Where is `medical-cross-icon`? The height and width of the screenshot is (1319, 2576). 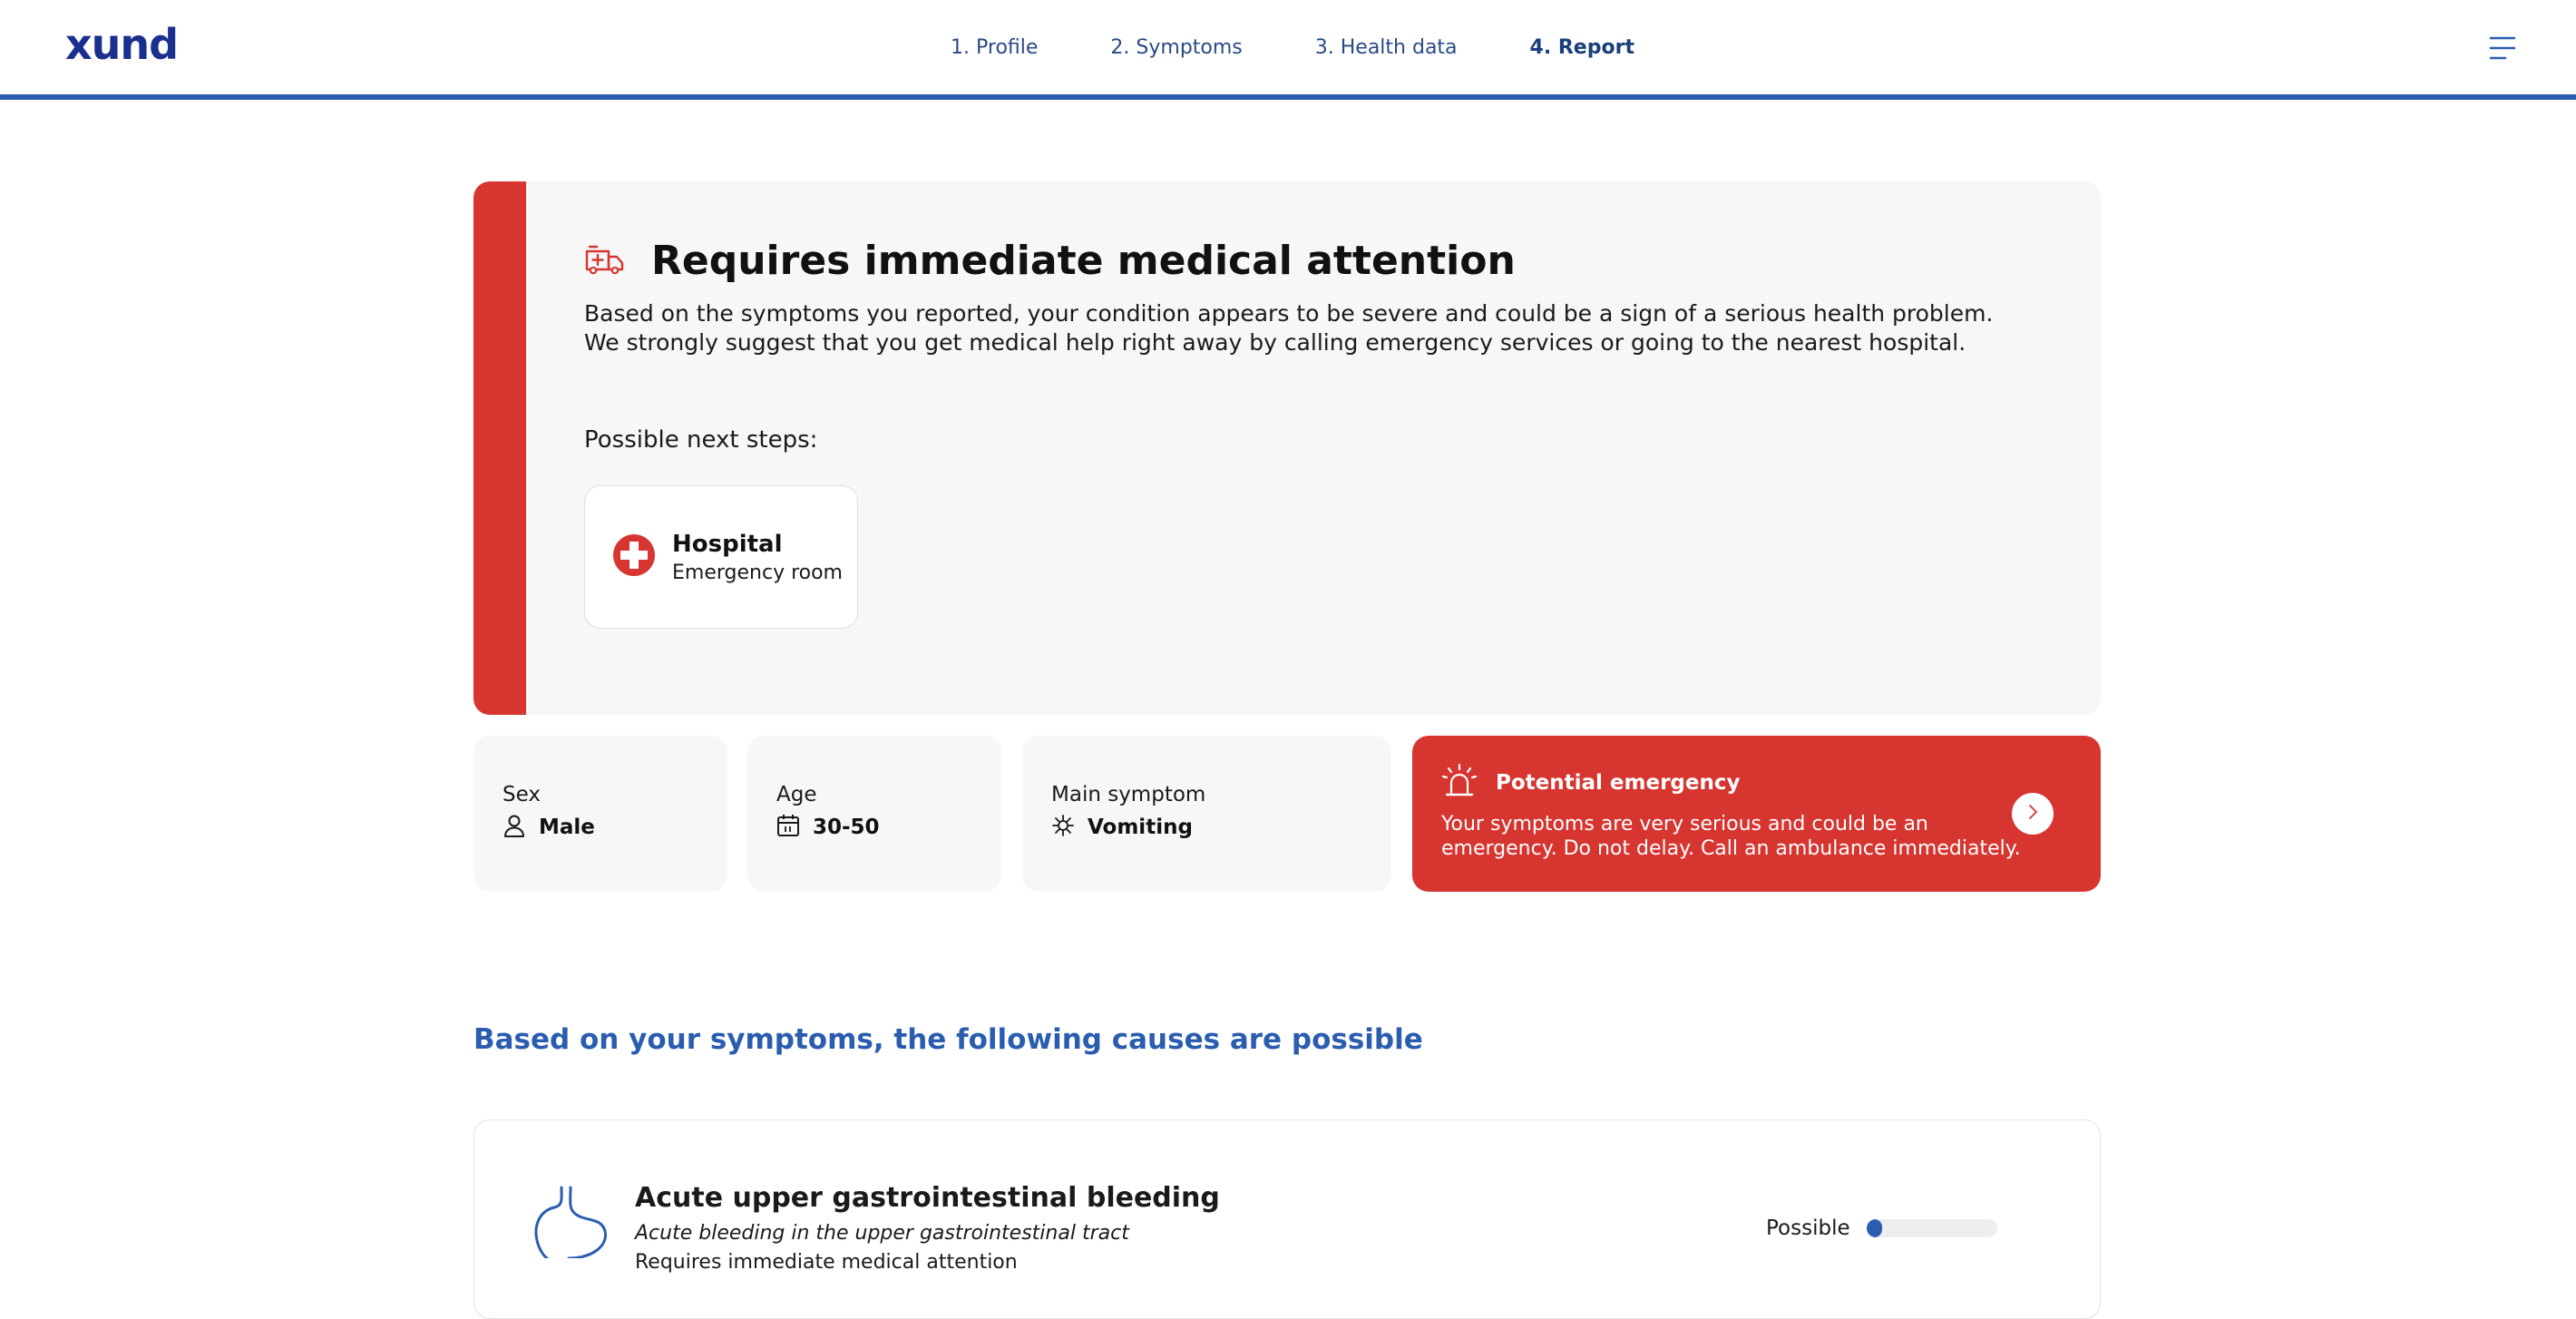 medical-cross-icon is located at coordinates (634, 557).